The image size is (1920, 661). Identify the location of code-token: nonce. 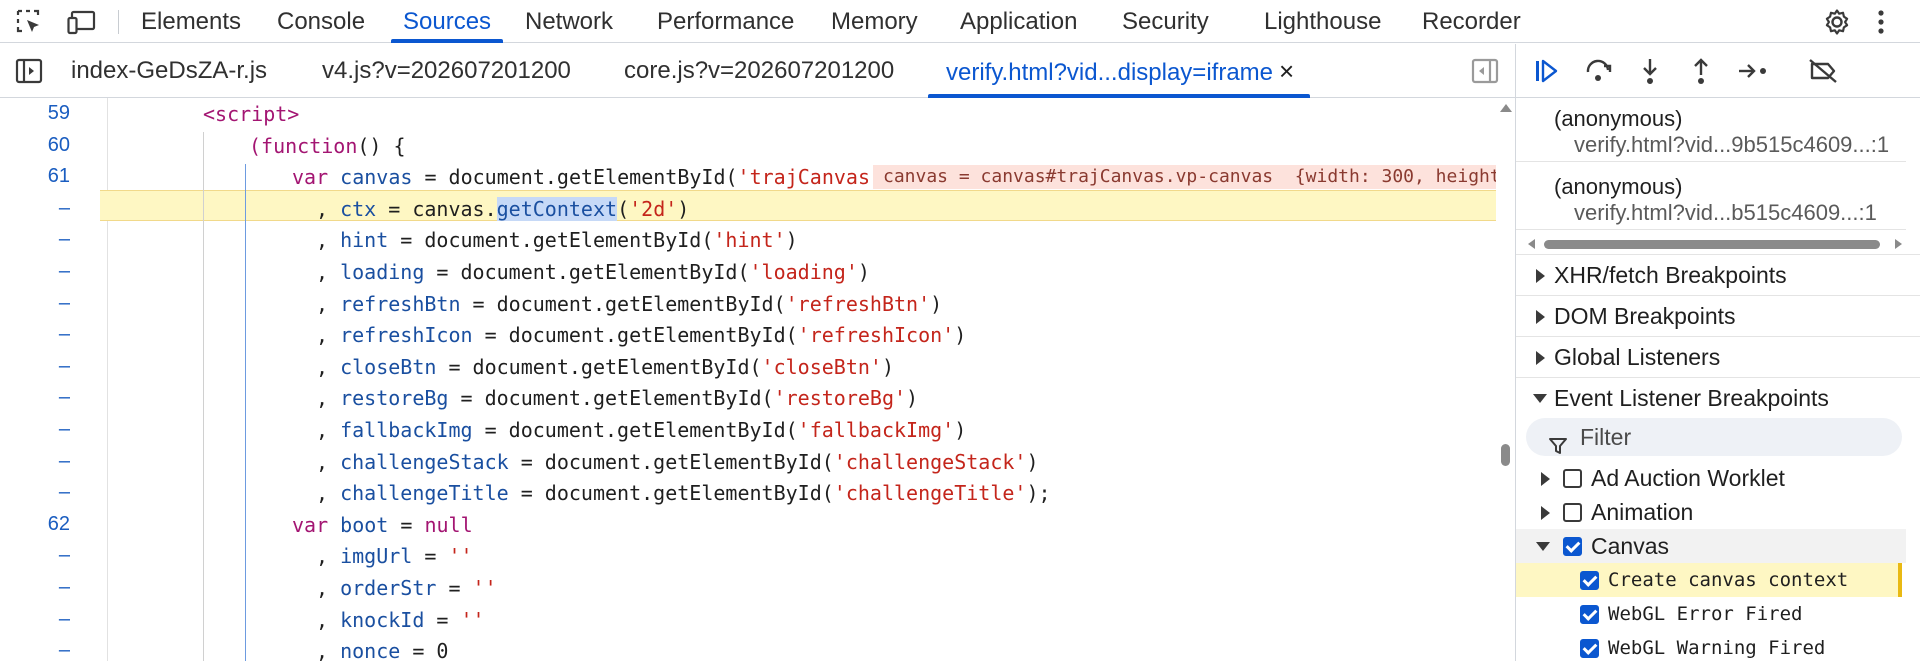
(370, 650).